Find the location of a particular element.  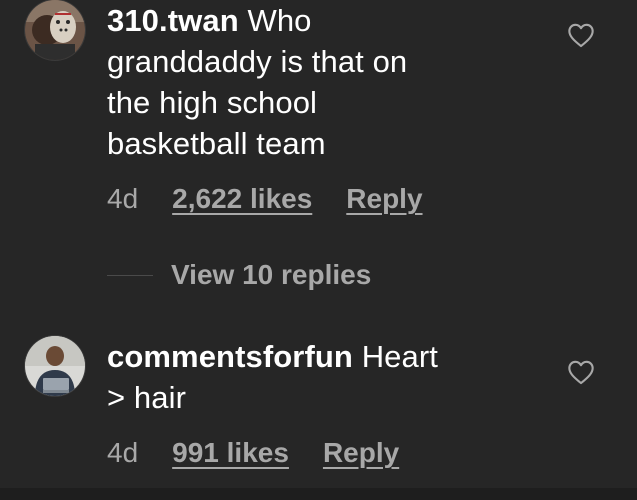

comment-body-line: Who is located at coordinates (279, 20).